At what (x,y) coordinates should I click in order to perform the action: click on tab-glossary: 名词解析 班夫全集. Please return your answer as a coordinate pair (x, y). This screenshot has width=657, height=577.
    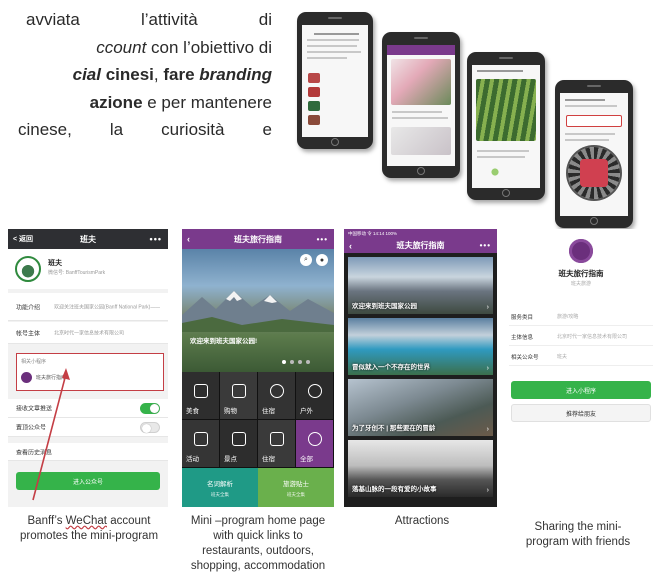
    Looking at the image, I should click on (220, 487).